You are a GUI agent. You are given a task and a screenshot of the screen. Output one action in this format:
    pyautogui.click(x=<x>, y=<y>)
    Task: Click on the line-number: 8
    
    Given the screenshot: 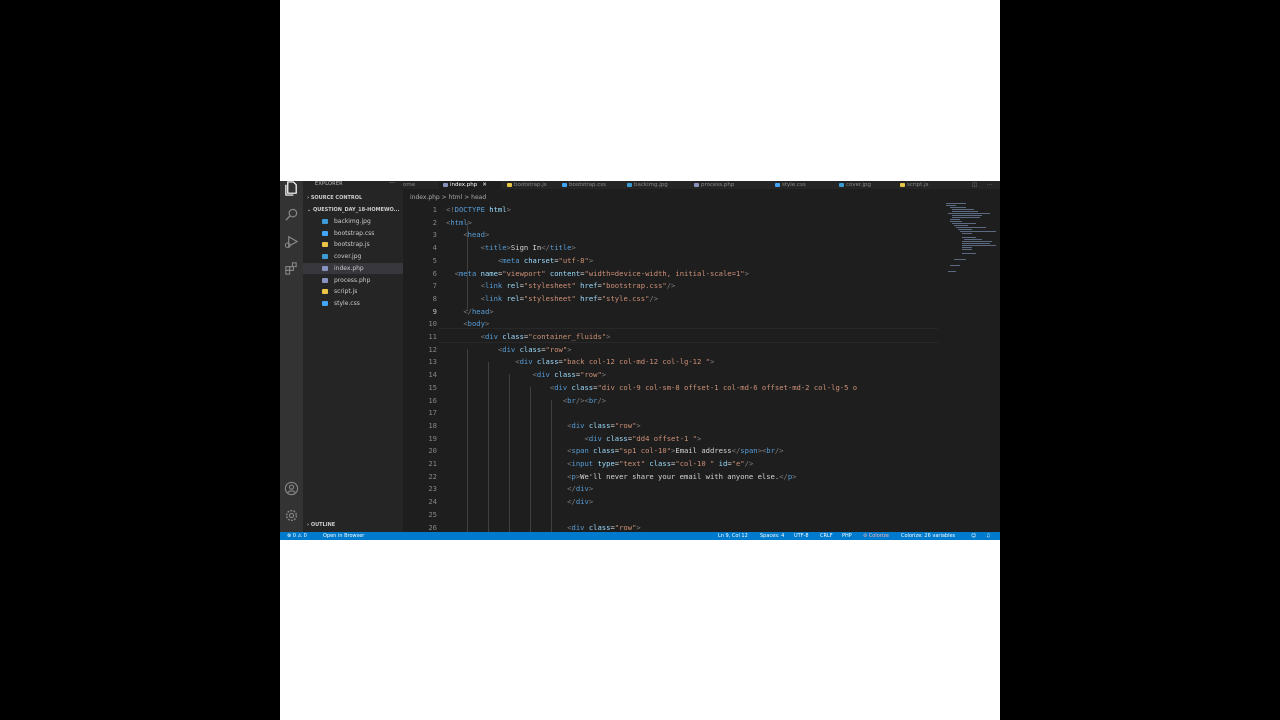 What is the action you would take?
    pyautogui.click(x=434, y=298)
    